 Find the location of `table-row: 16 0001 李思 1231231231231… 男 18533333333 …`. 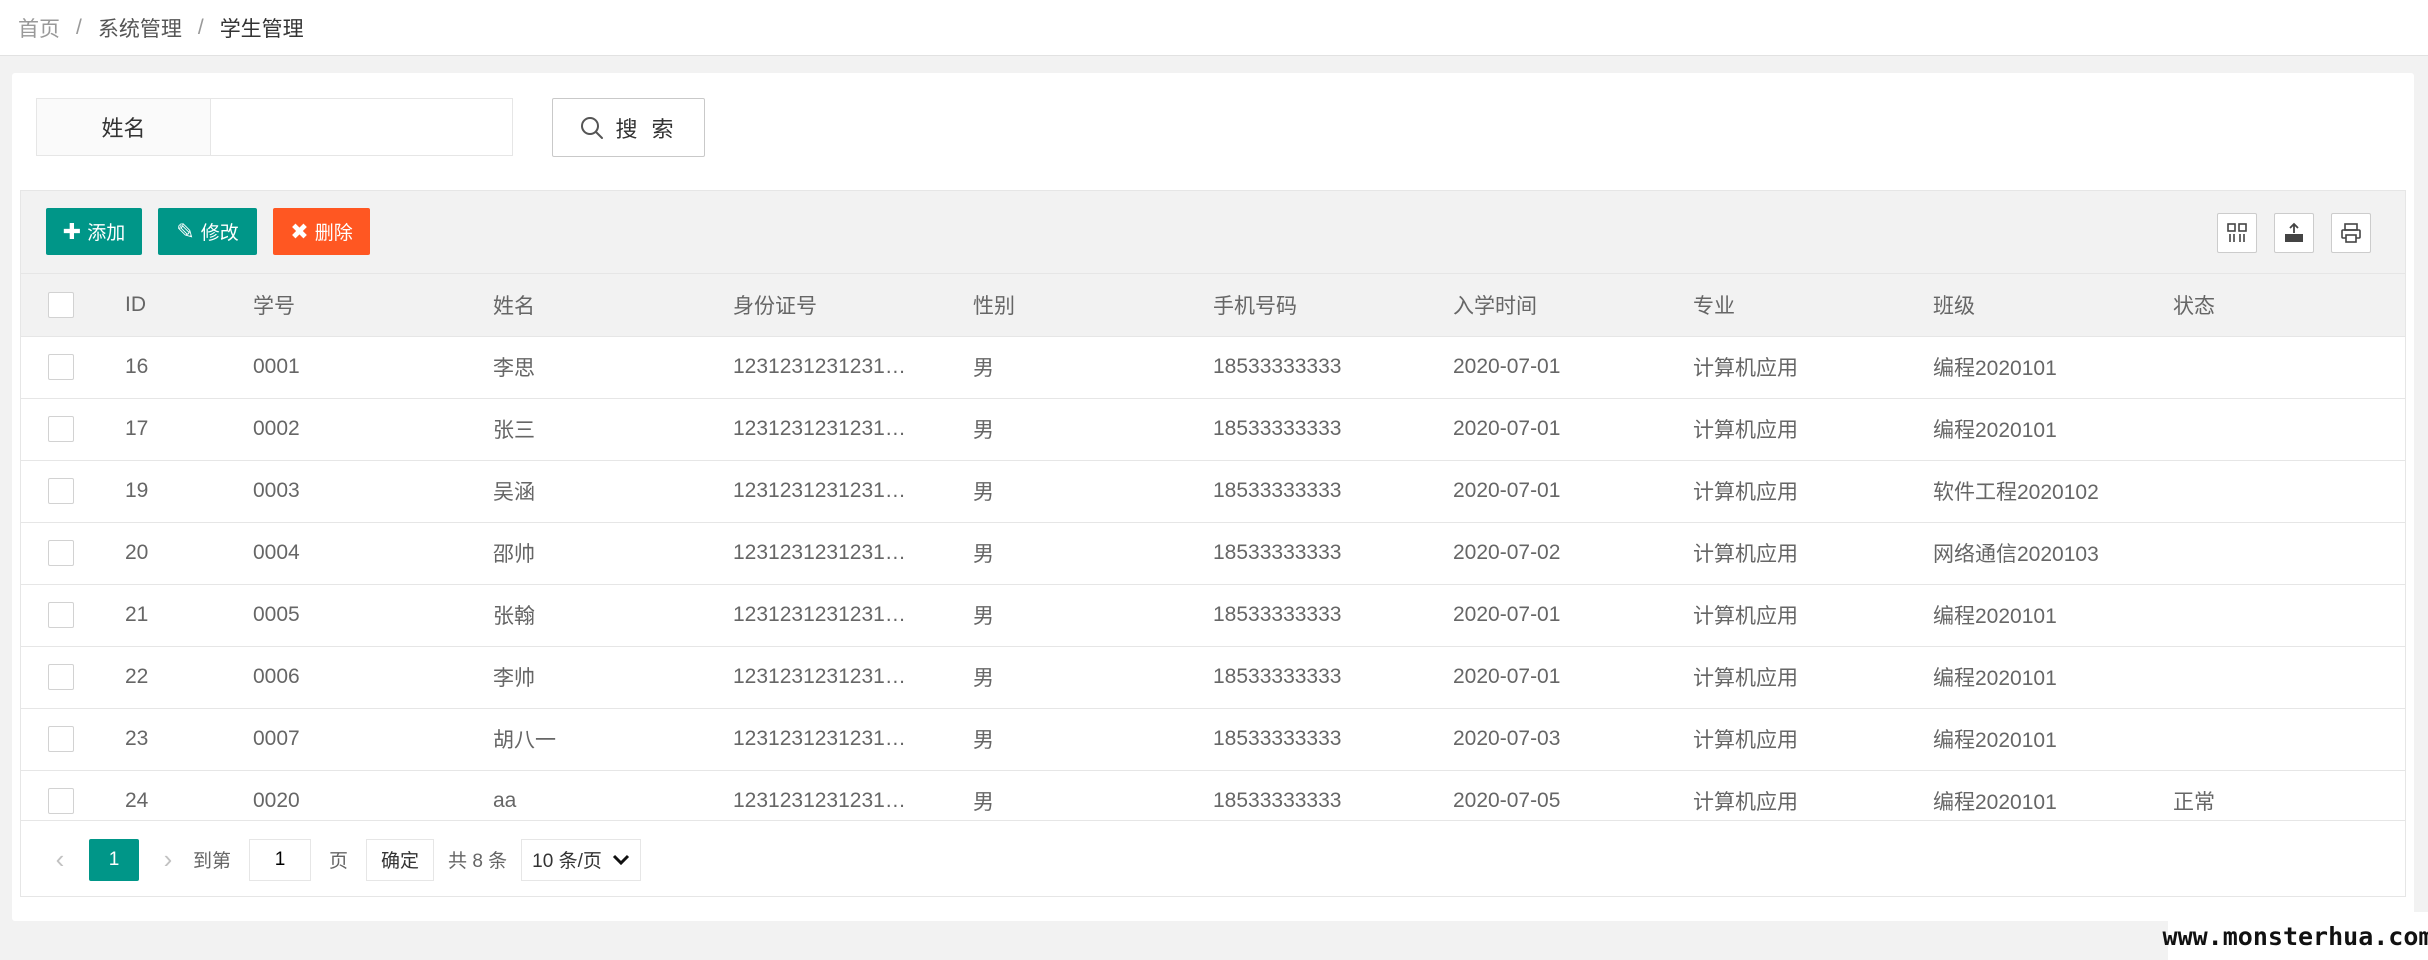

table-row: 16 0001 李思 1231231231231… 男 18533333333 … is located at coordinates (1213, 367).